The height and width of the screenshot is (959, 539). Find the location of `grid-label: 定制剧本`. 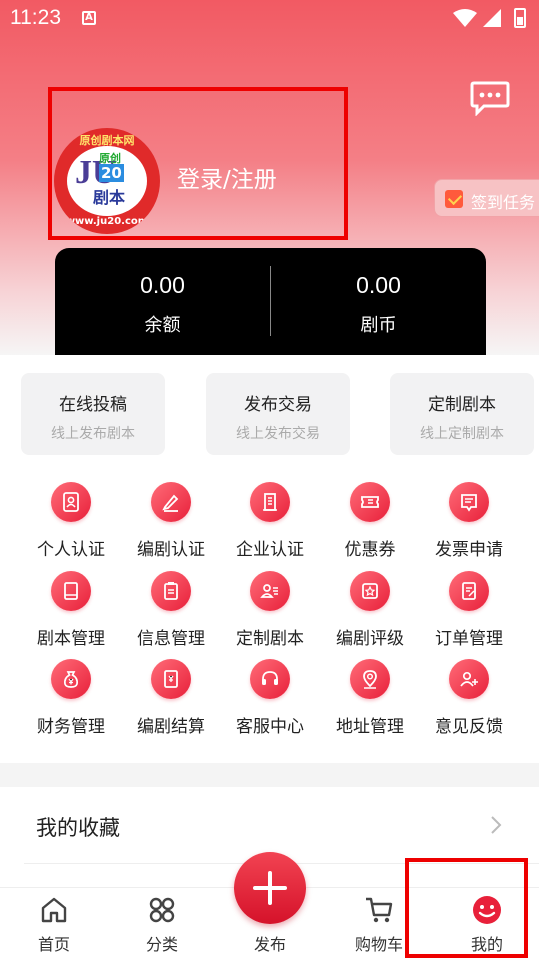

grid-label: 定制剧本 is located at coordinates (270, 639).